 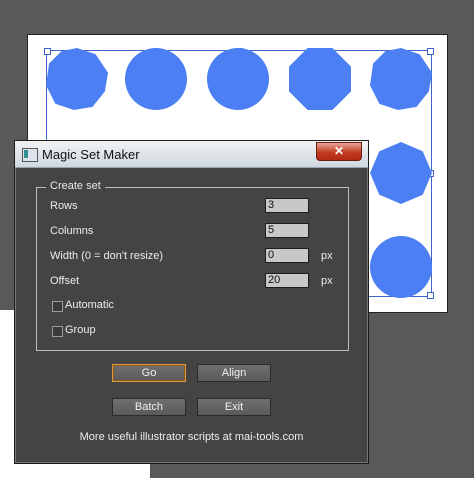 What do you see at coordinates (327, 281) in the screenshot?
I see `offset-unit: px` at bounding box center [327, 281].